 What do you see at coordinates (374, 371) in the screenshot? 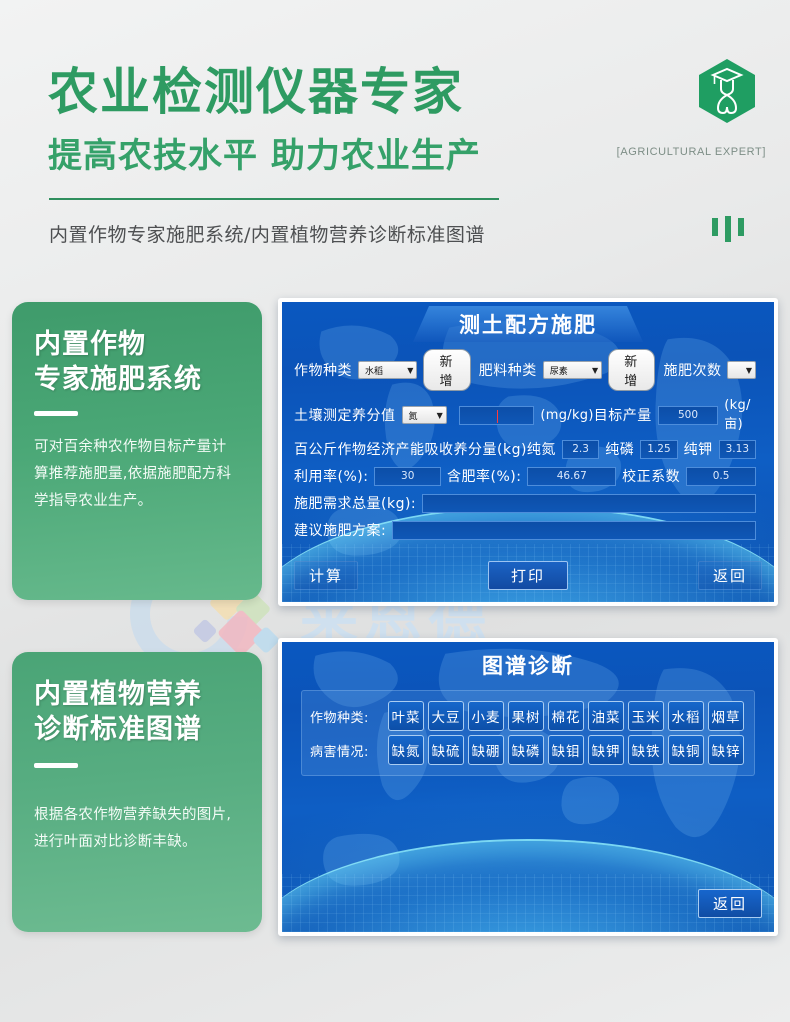
I see `crop-type-value: 水稻` at bounding box center [374, 371].